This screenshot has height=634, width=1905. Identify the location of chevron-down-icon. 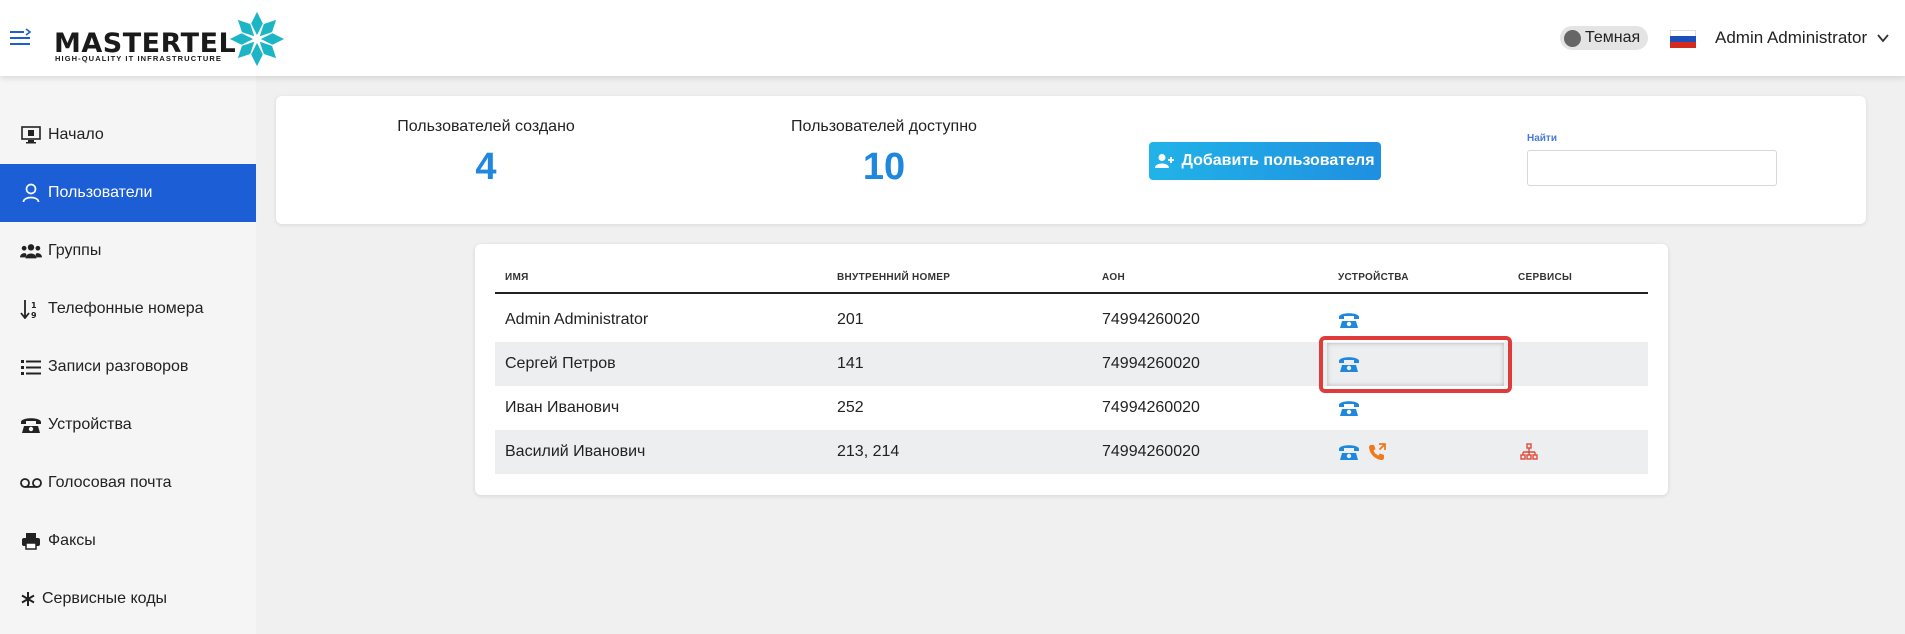
(1883, 38).